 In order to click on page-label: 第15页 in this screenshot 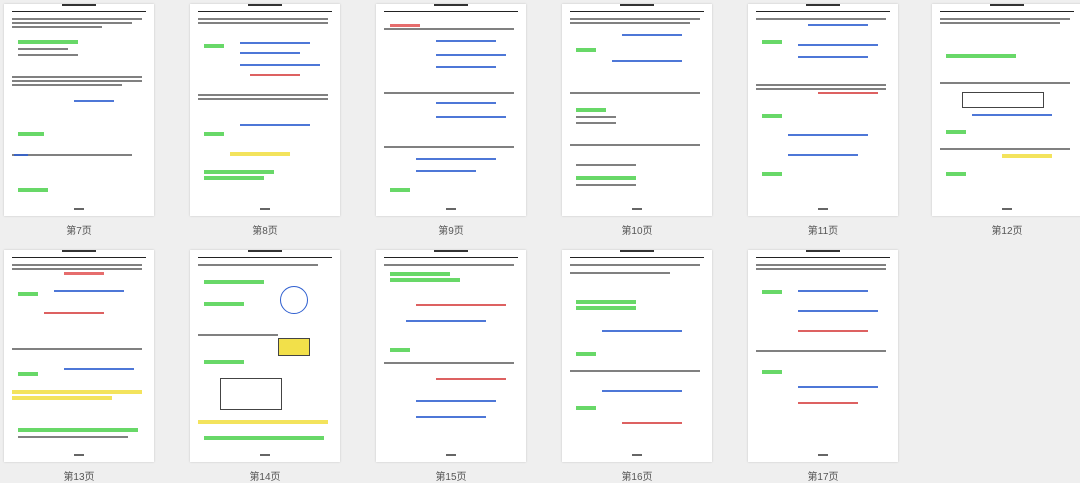, I will do `click(451, 477)`.